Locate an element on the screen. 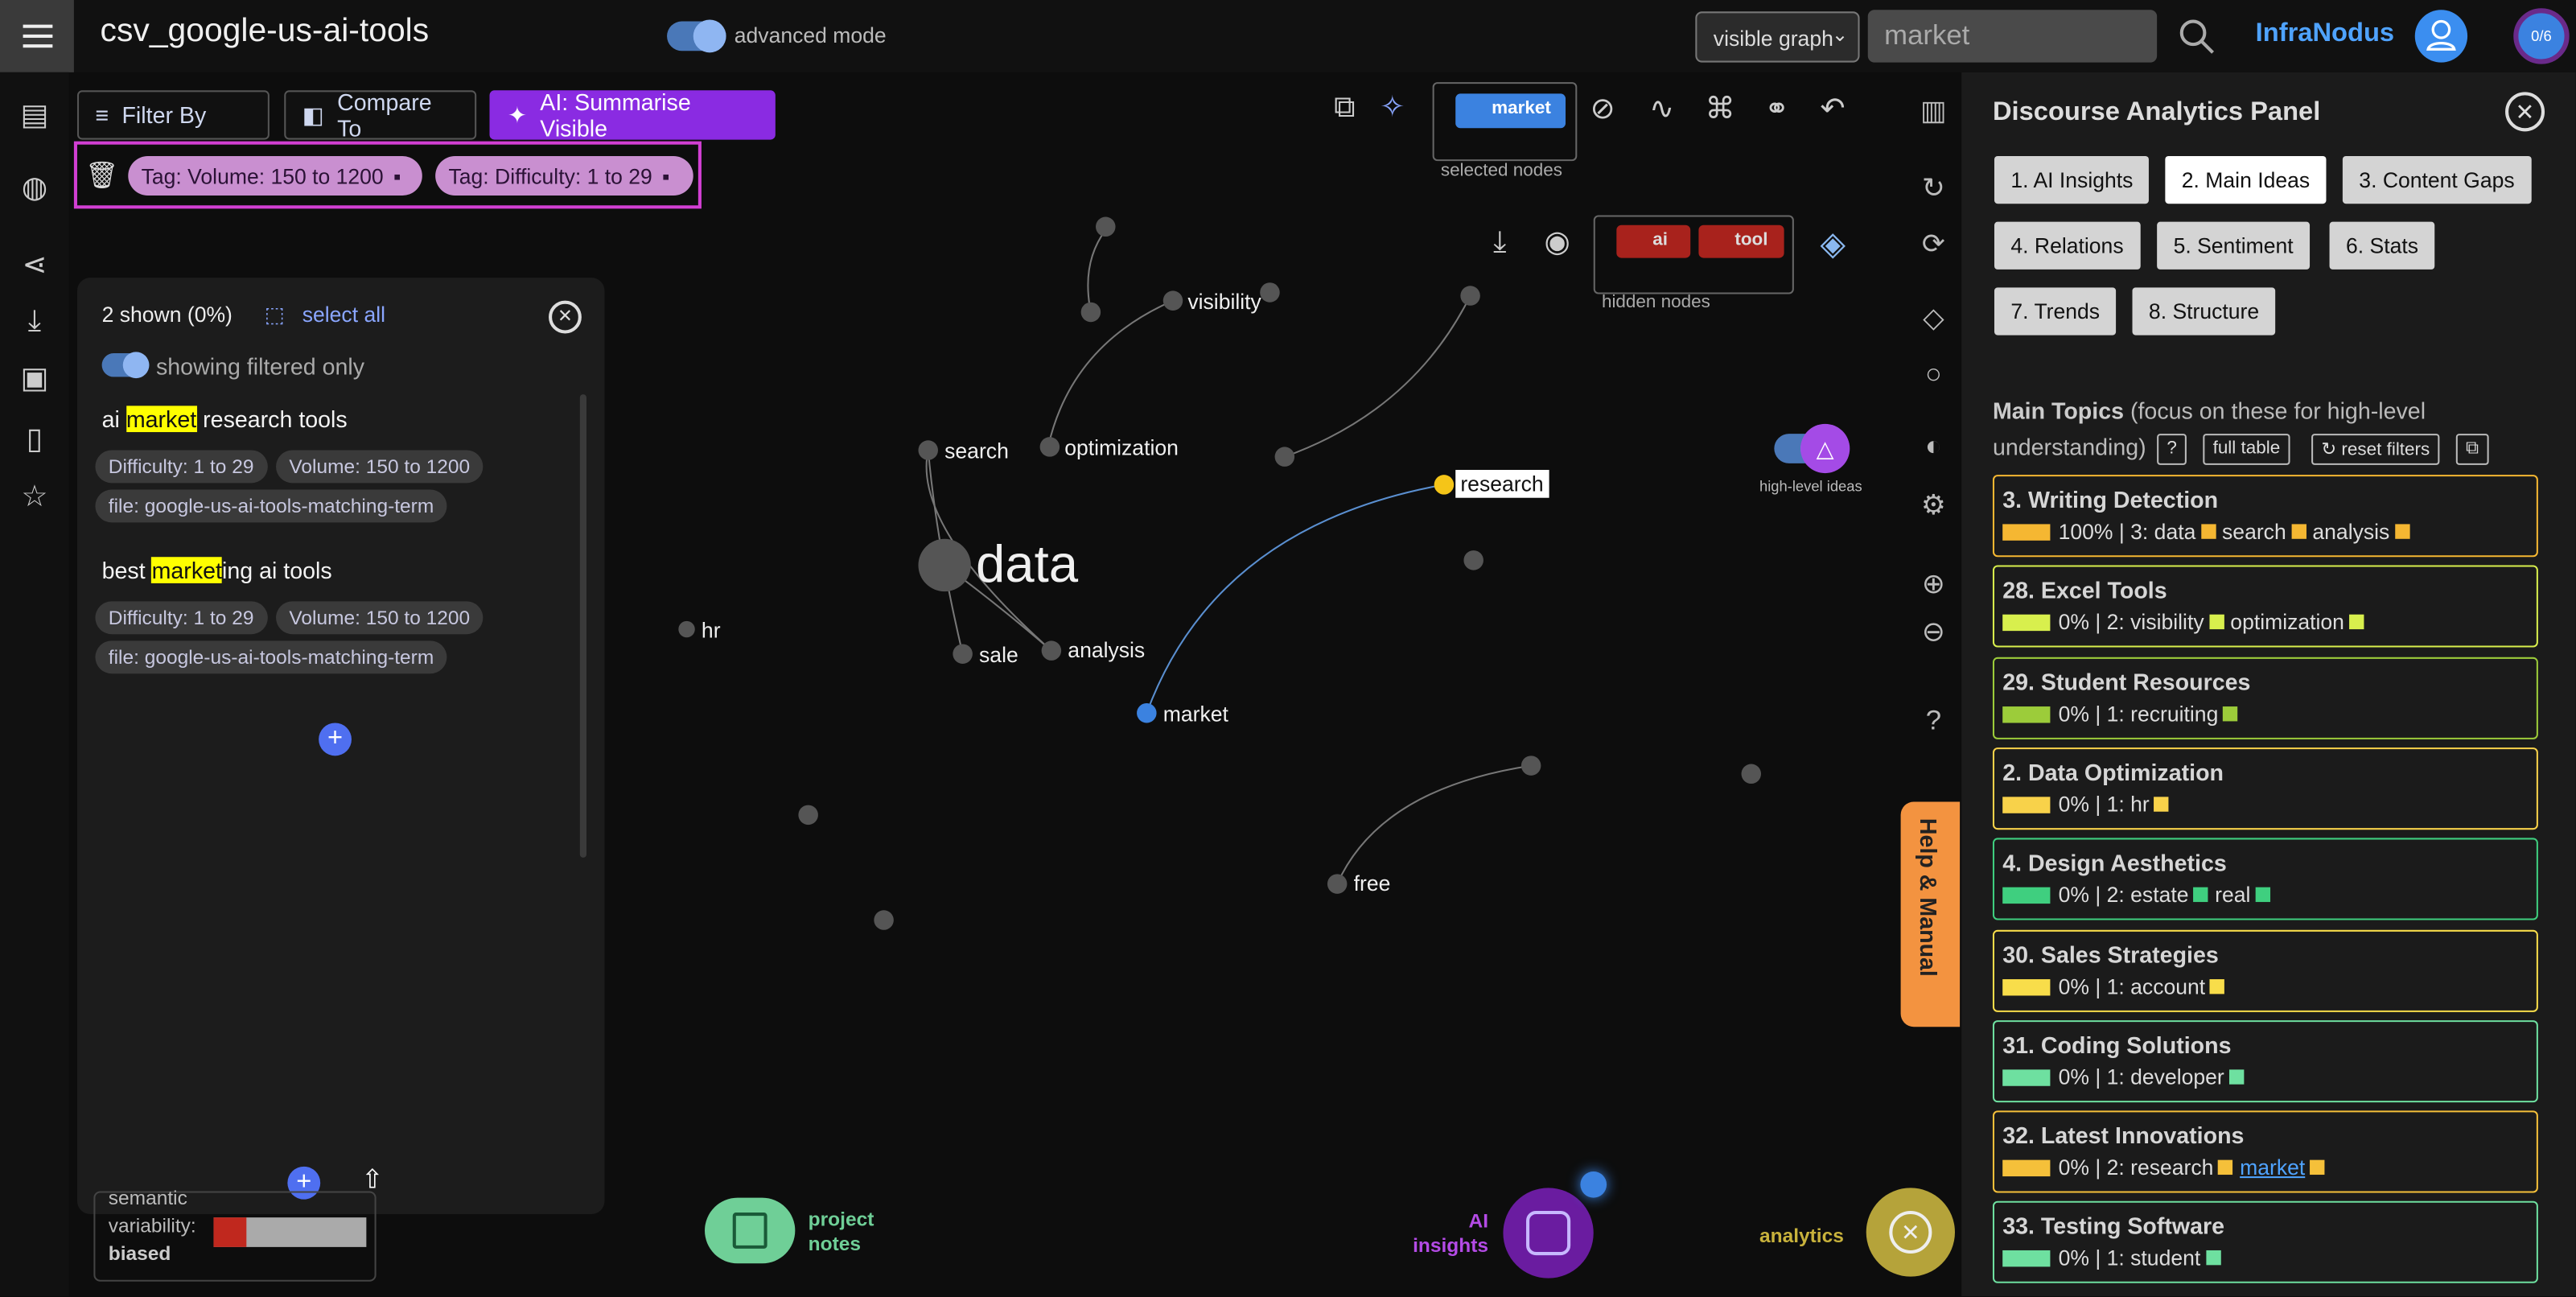  zoom-out-icon: ⊖ is located at coordinates (1934, 634).